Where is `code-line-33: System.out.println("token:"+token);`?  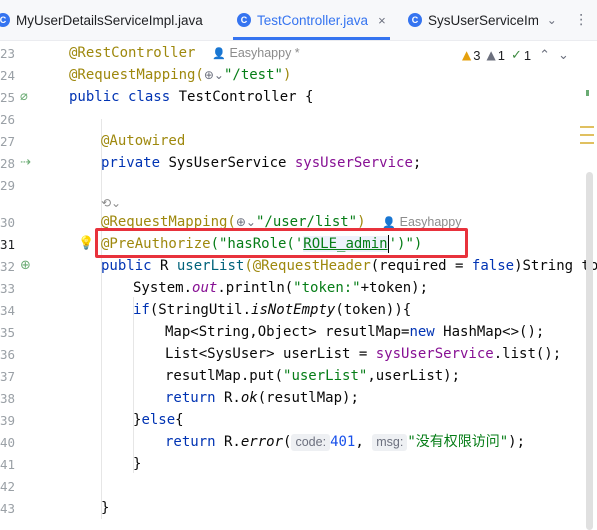 code-line-33: System.out.println("token:"+token); is located at coordinates (280, 288).